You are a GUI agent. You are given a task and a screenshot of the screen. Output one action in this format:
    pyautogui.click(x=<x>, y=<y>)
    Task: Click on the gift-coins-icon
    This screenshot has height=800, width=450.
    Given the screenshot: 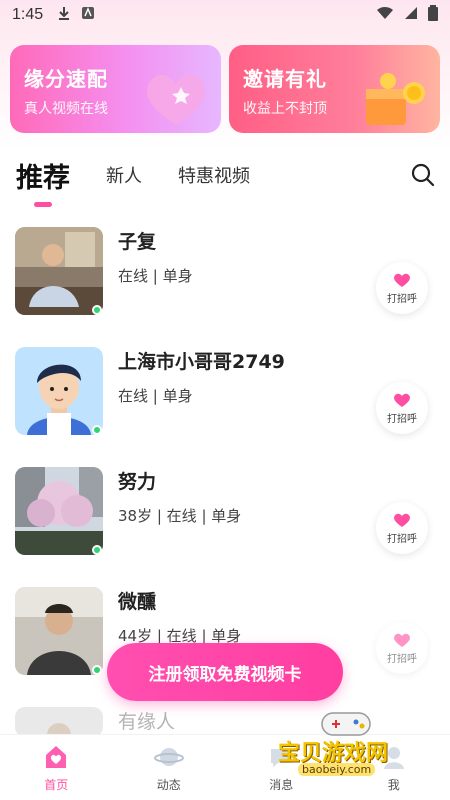 What is the action you would take?
    pyautogui.click(x=395, y=99)
    